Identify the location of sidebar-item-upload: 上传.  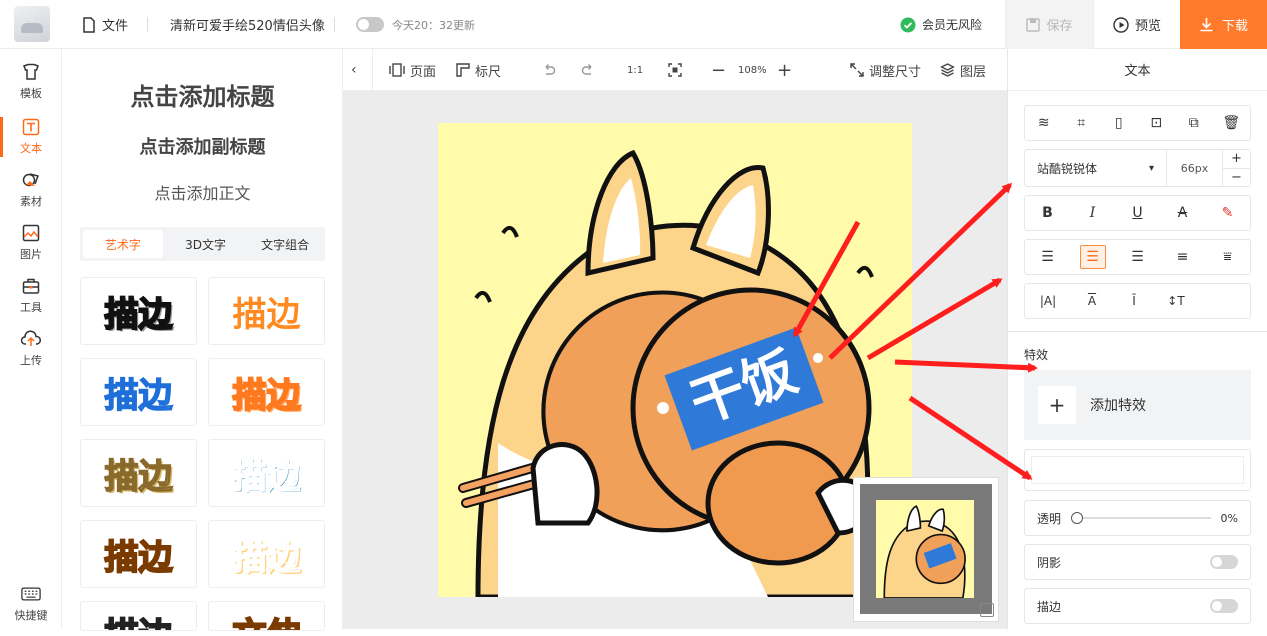
(31, 355).